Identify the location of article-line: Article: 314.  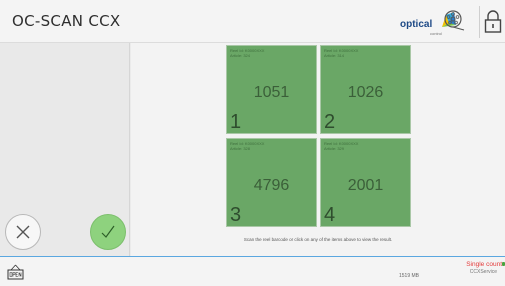
(334, 55).